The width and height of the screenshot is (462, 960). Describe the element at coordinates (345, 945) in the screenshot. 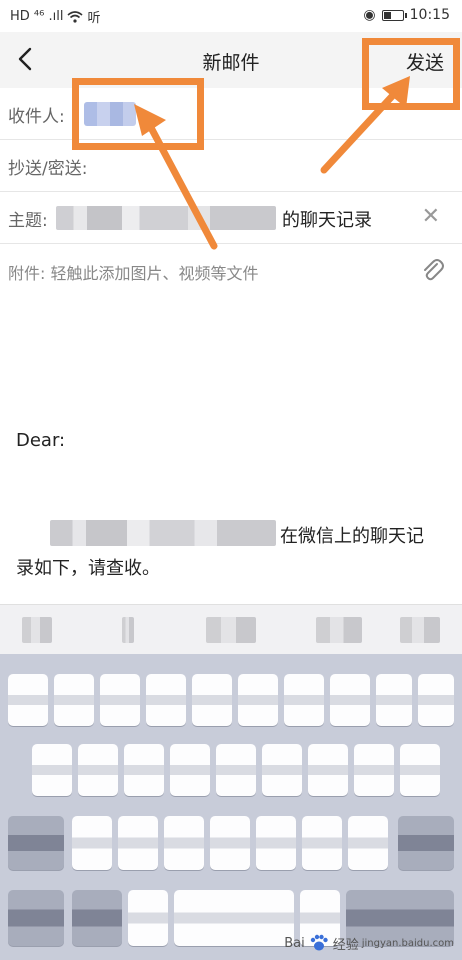

I see `watermark-brand-cn: 经验` at that location.